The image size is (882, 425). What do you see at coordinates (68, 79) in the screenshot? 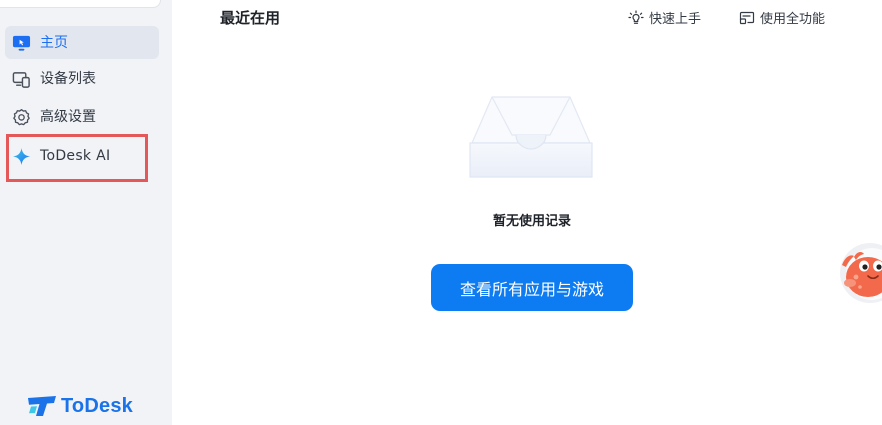
I see `sidebar-item-label: 设备列表` at bounding box center [68, 79].